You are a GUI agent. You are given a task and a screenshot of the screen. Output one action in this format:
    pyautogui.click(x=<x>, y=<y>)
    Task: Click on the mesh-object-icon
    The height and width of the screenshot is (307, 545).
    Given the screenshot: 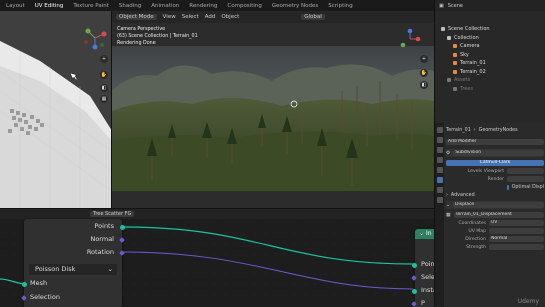 What is the action you would take?
    pyautogui.click(x=455, y=54)
    